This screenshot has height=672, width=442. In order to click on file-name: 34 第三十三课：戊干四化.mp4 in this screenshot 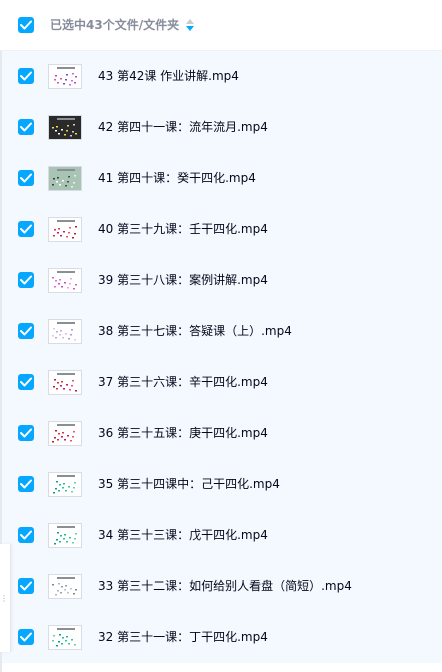, I will do `click(183, 535)`.